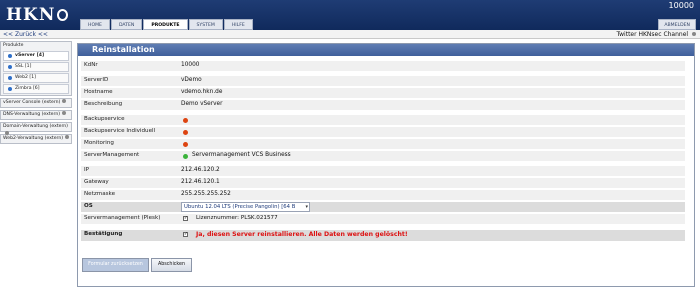 This screenshot has height=293, width=700. What do you see at coordinates (115, 265) in the screenshot?
I see `reset-form-button: Formular zurücksetzen` at bounding box center [115, 265].